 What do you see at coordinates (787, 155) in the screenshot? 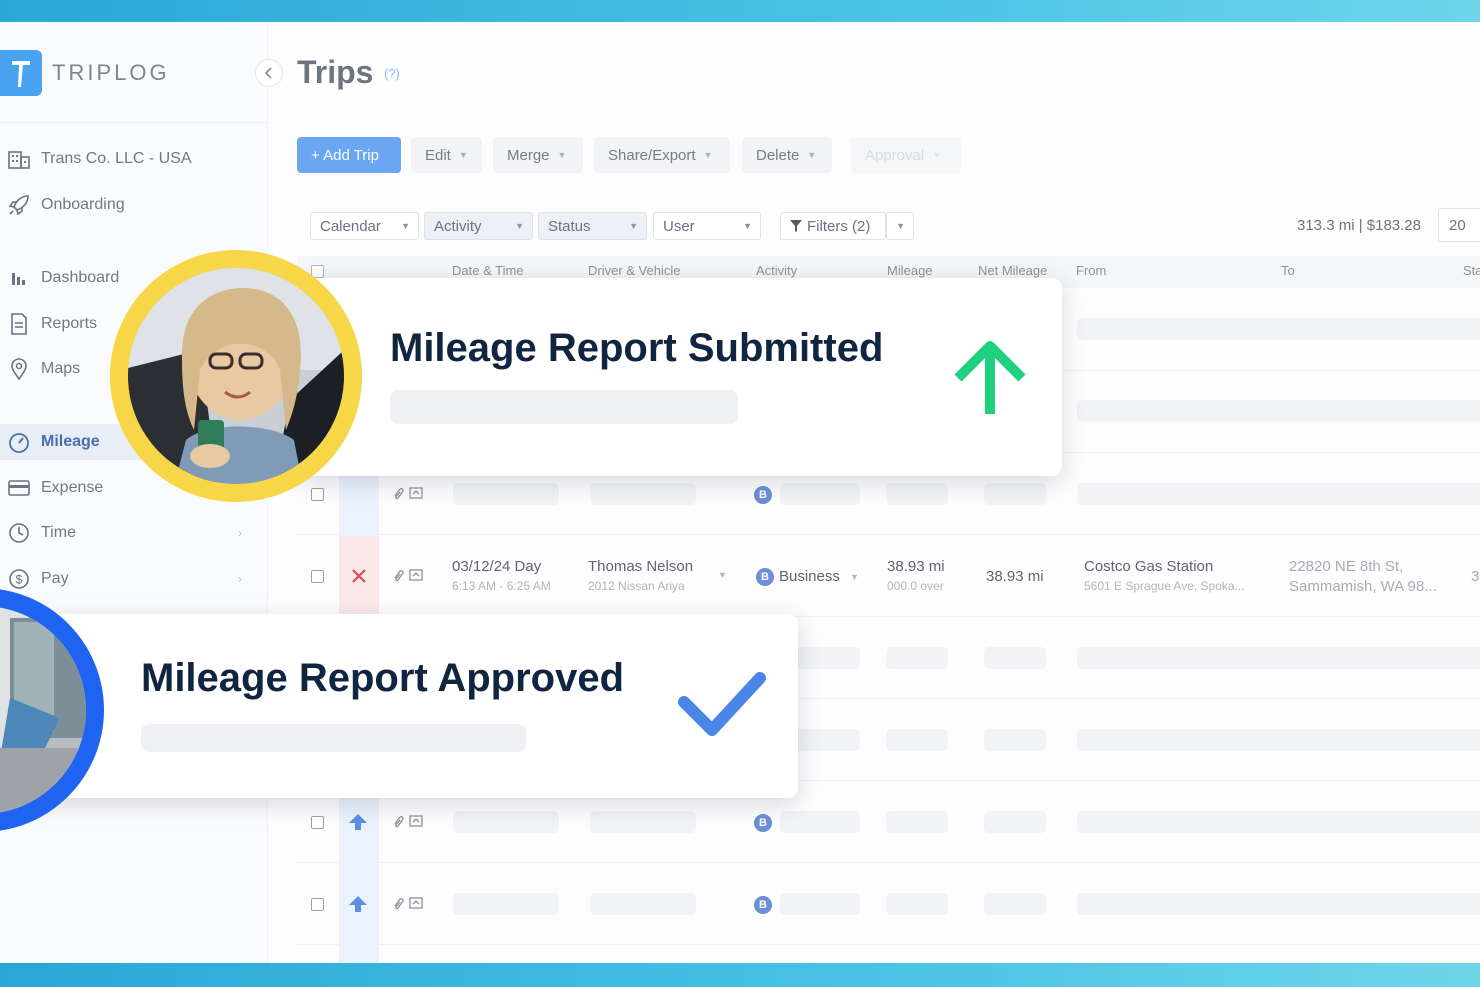
I see `delete-button: Delete ▼` at bounding box center [787, 155].